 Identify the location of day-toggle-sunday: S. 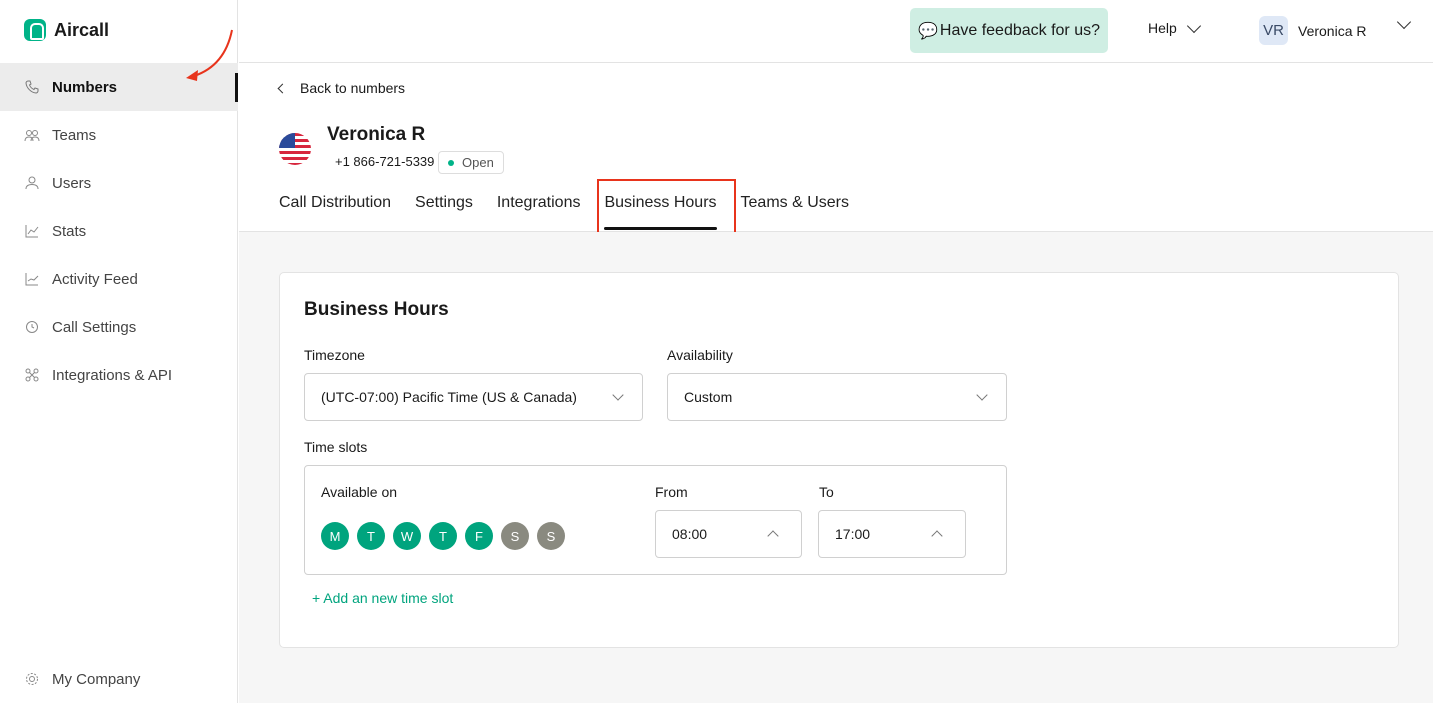
(551, 536).